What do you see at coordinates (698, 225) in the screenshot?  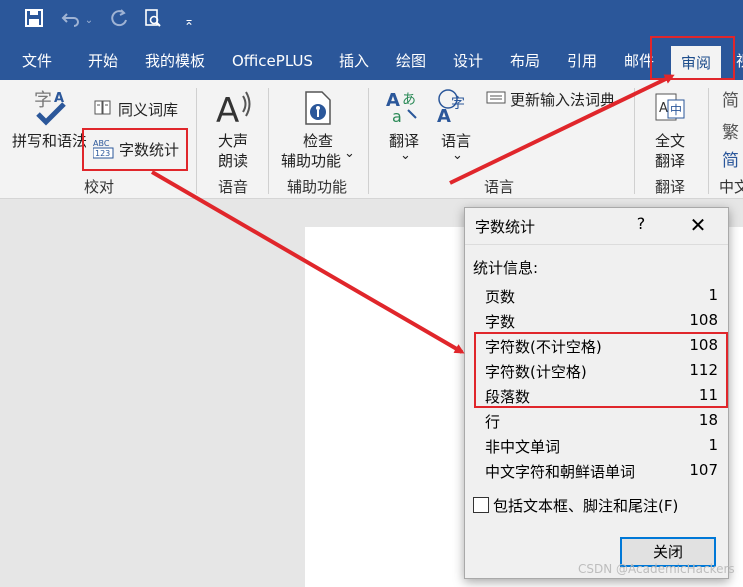 I see `close-icon: ✕` at bounding box center [698, 225].